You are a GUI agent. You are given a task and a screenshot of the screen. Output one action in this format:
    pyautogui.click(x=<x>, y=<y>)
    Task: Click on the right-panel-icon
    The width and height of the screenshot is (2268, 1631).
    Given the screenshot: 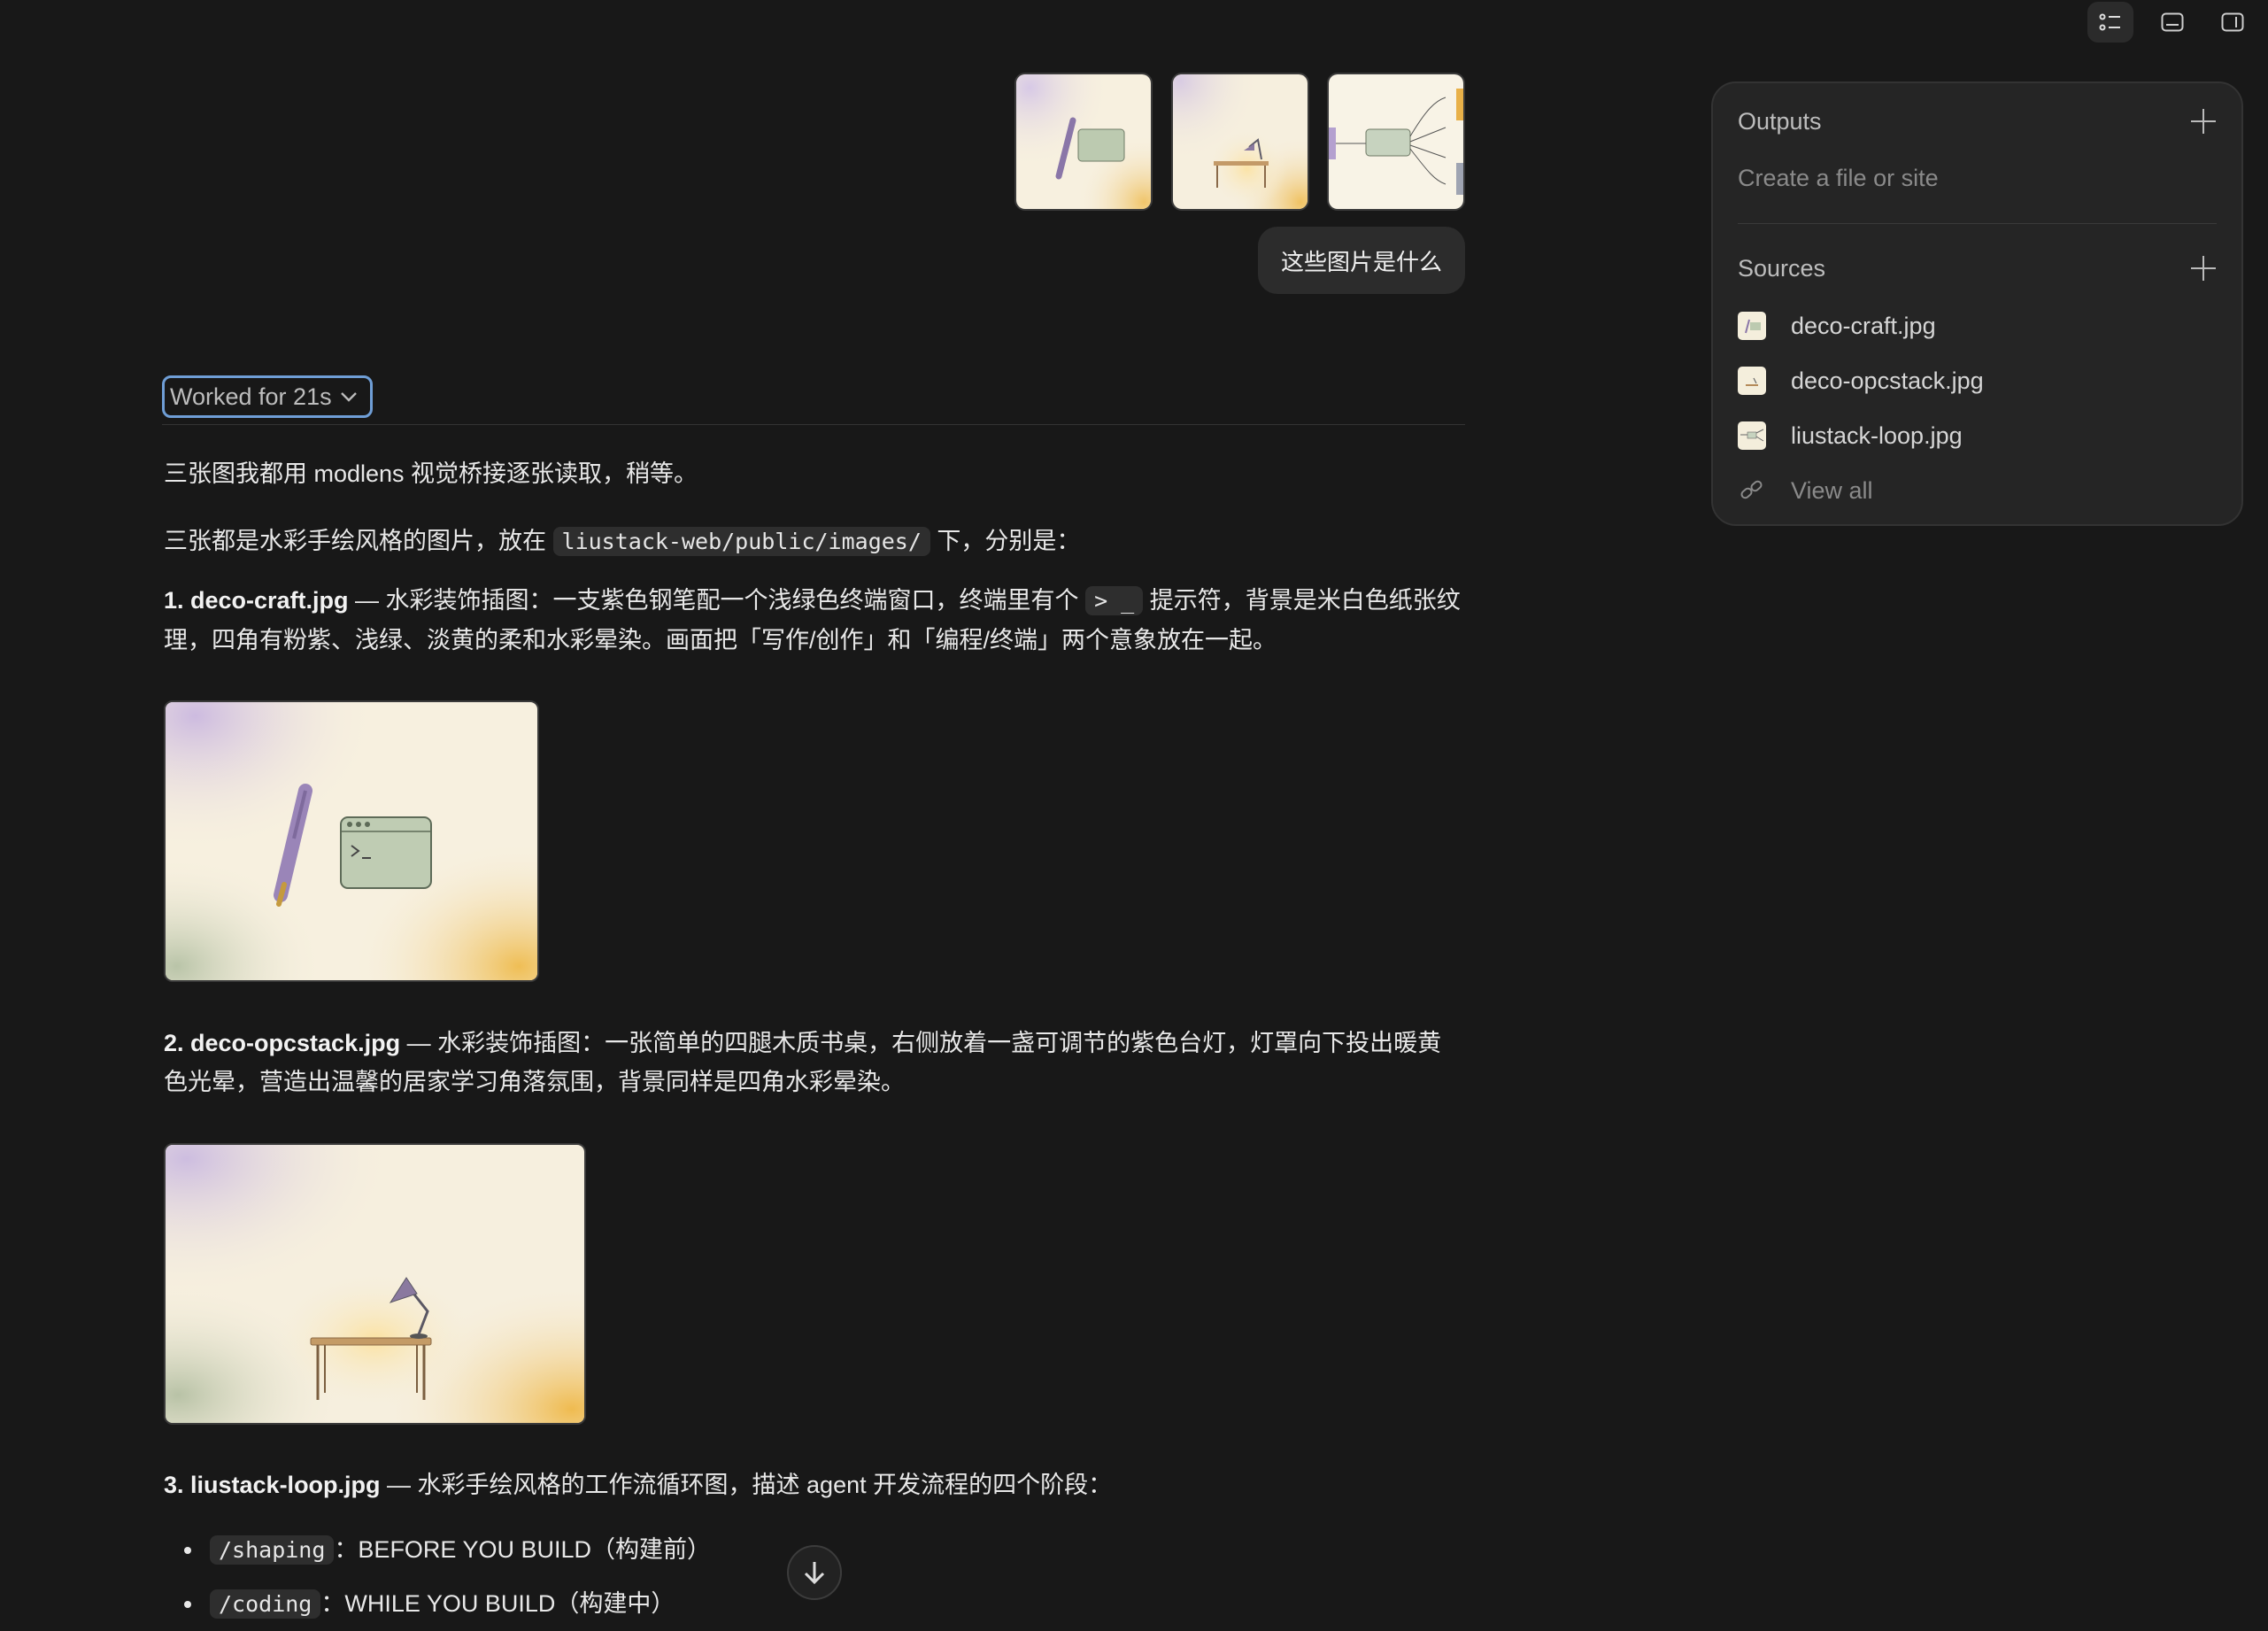 What is the action you would take?
    pyautogui.click(x=2232, y=22)
    